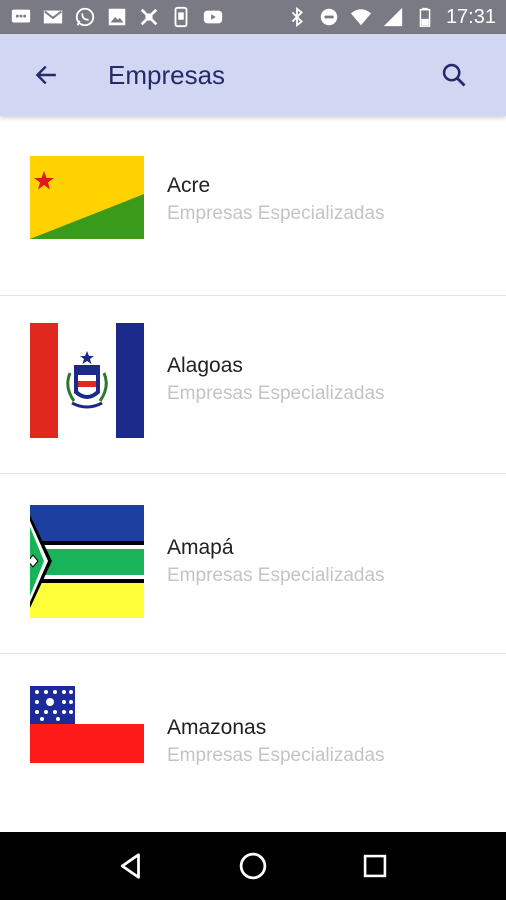 This screenshot has width=506, height=900. Describe the element at coordinates (276, 379) in the screenshot. I see `list-item-text: Alagoas Empresas Especializadas` at that location.